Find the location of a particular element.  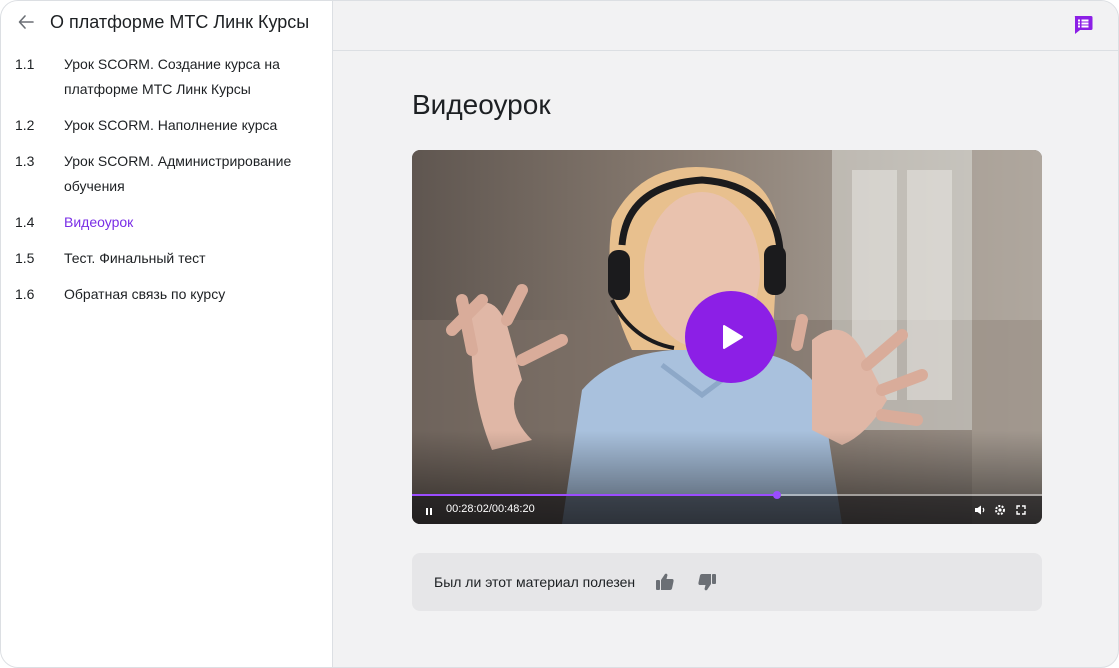

course-title: О платформе МТС Линк Курсы is located at coordinates (180, 21).